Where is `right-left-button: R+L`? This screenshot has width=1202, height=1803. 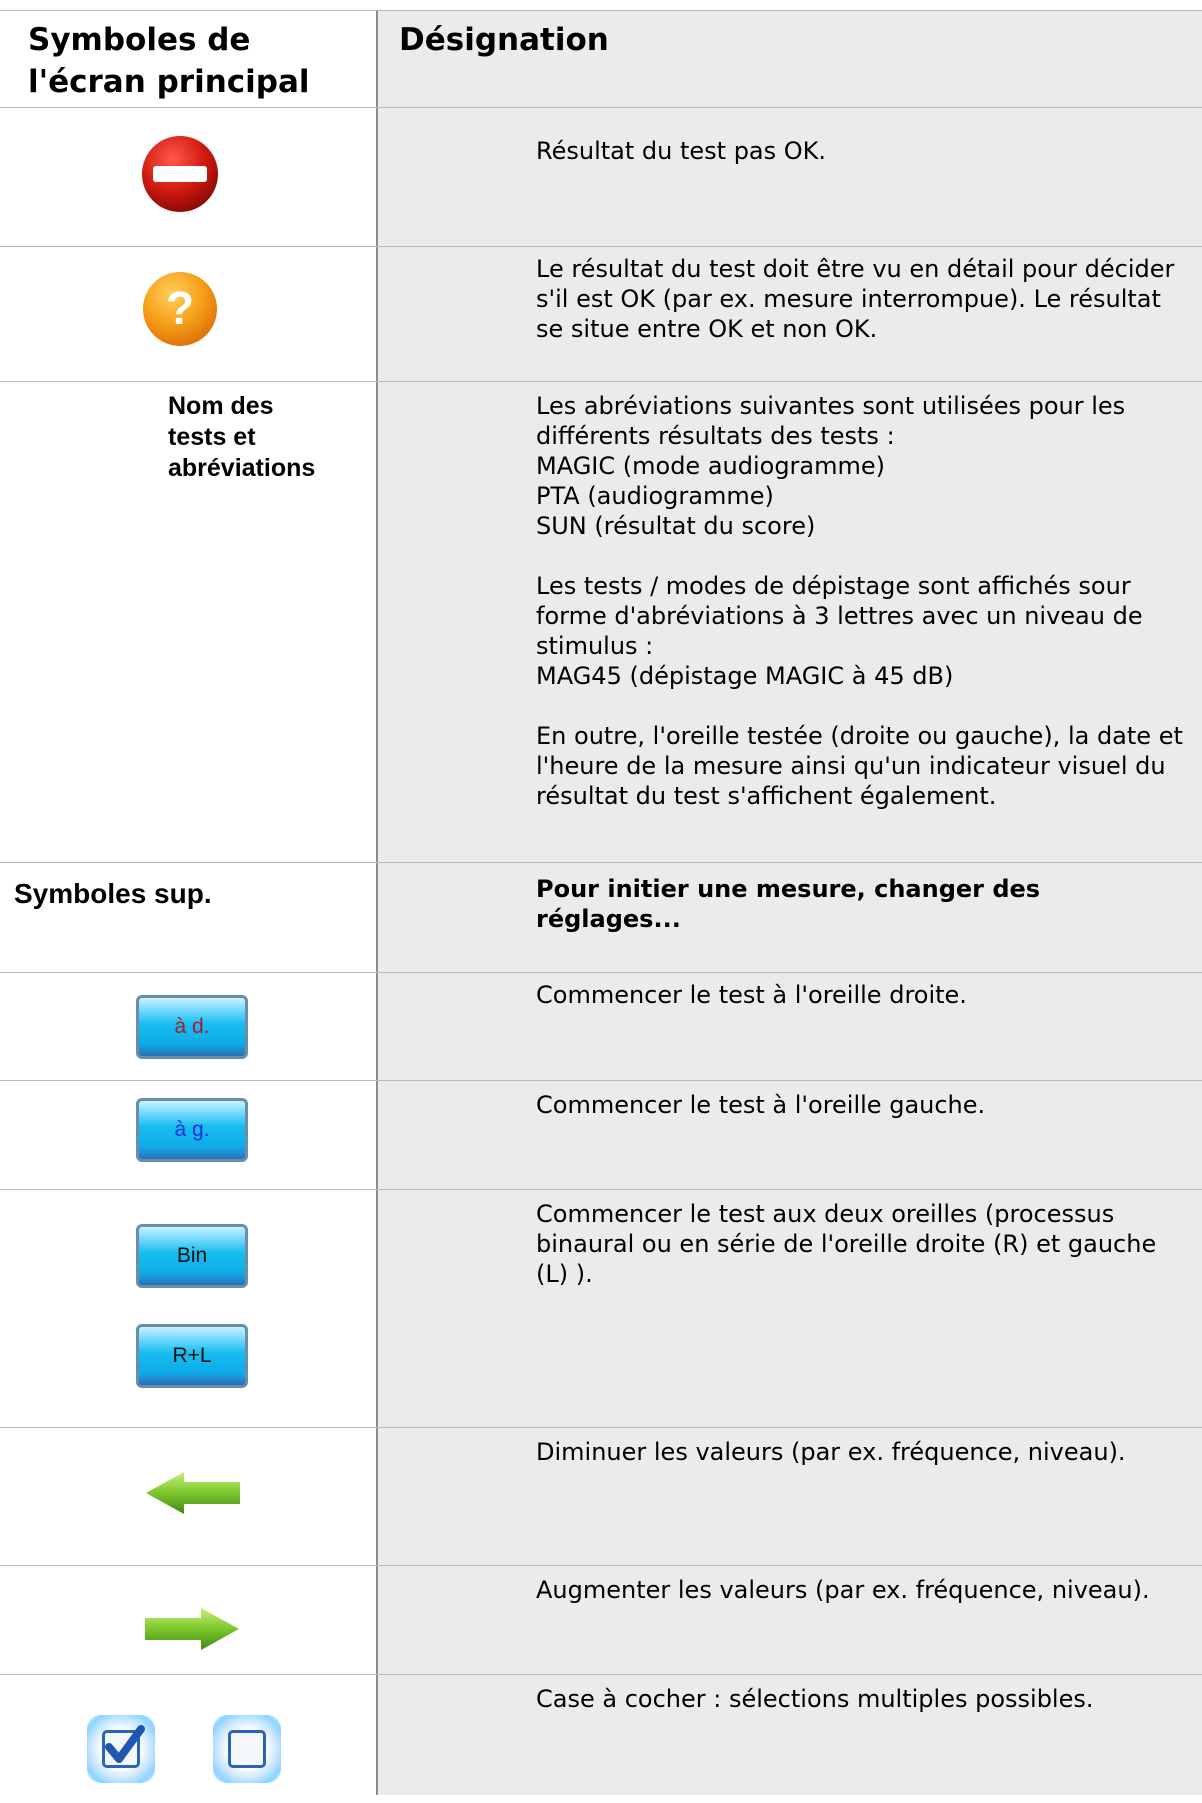
right-left-button: R+L is located at coordinates (192, 1356).